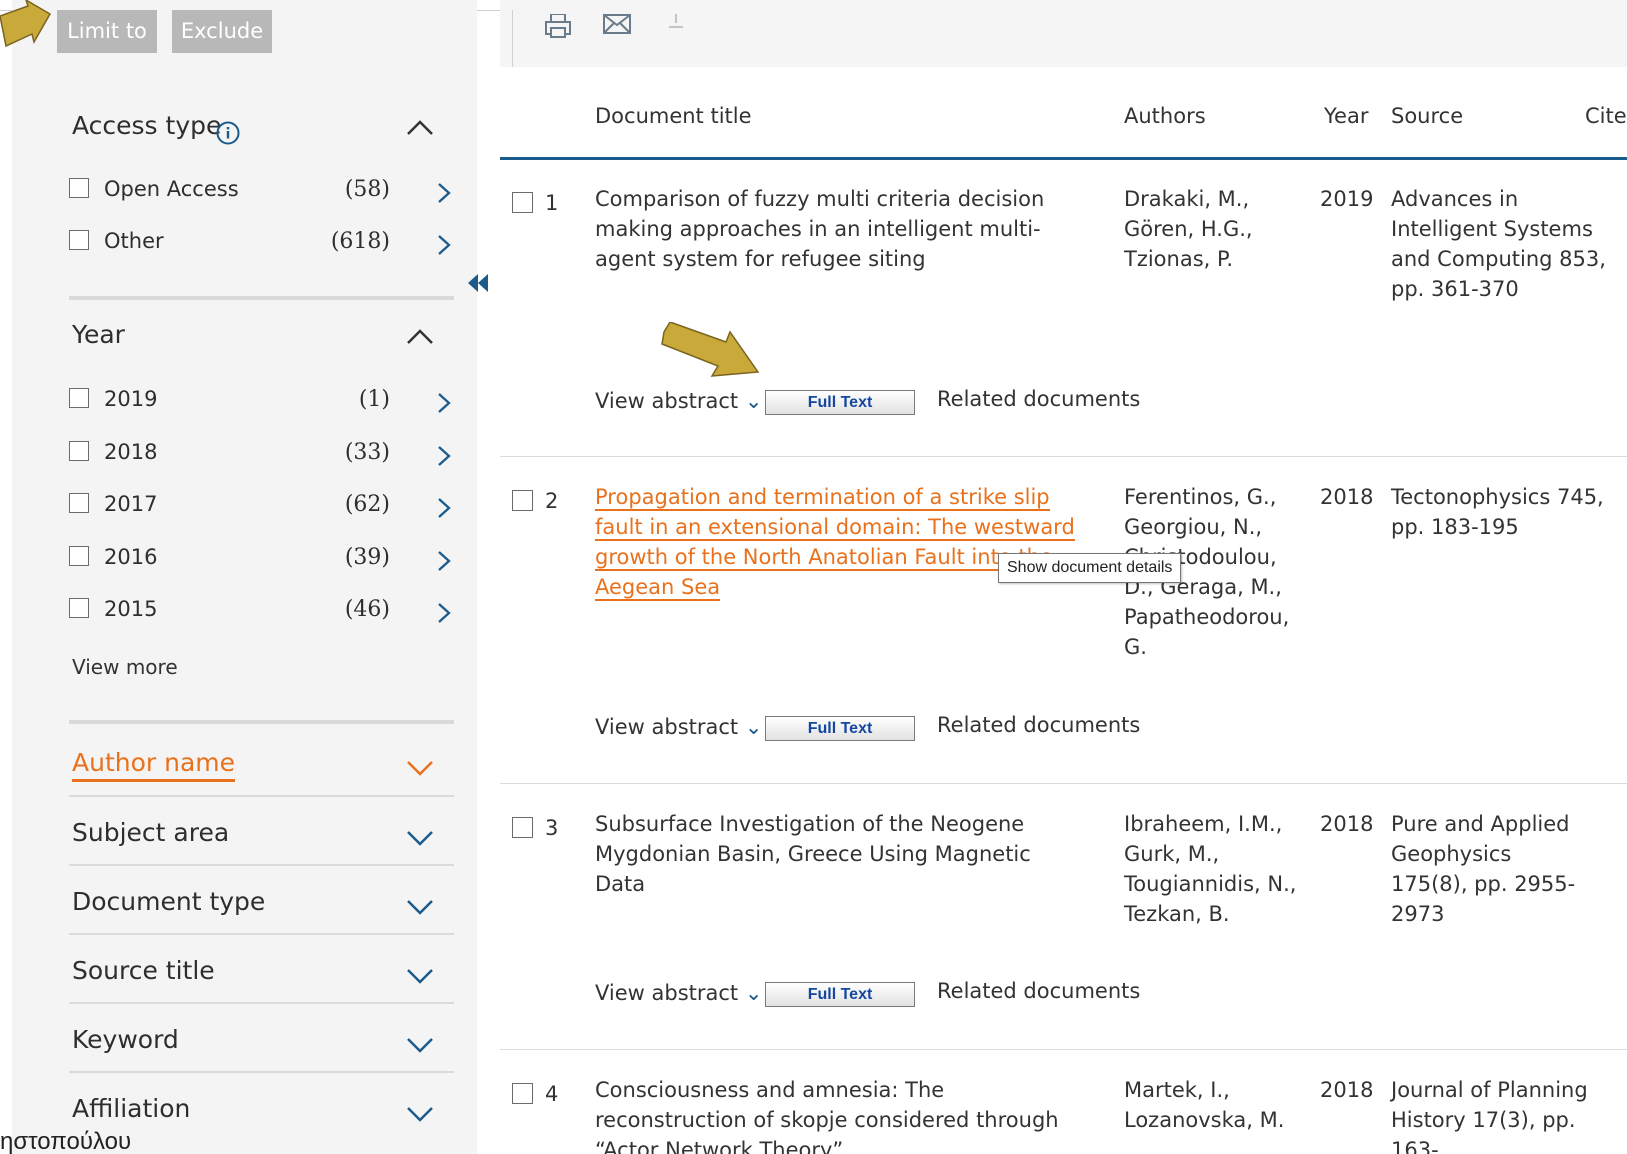  Describe the element at coordinates (753, 993) in the screenshot. I see `chevron-down-icon: ⌄` at that location.